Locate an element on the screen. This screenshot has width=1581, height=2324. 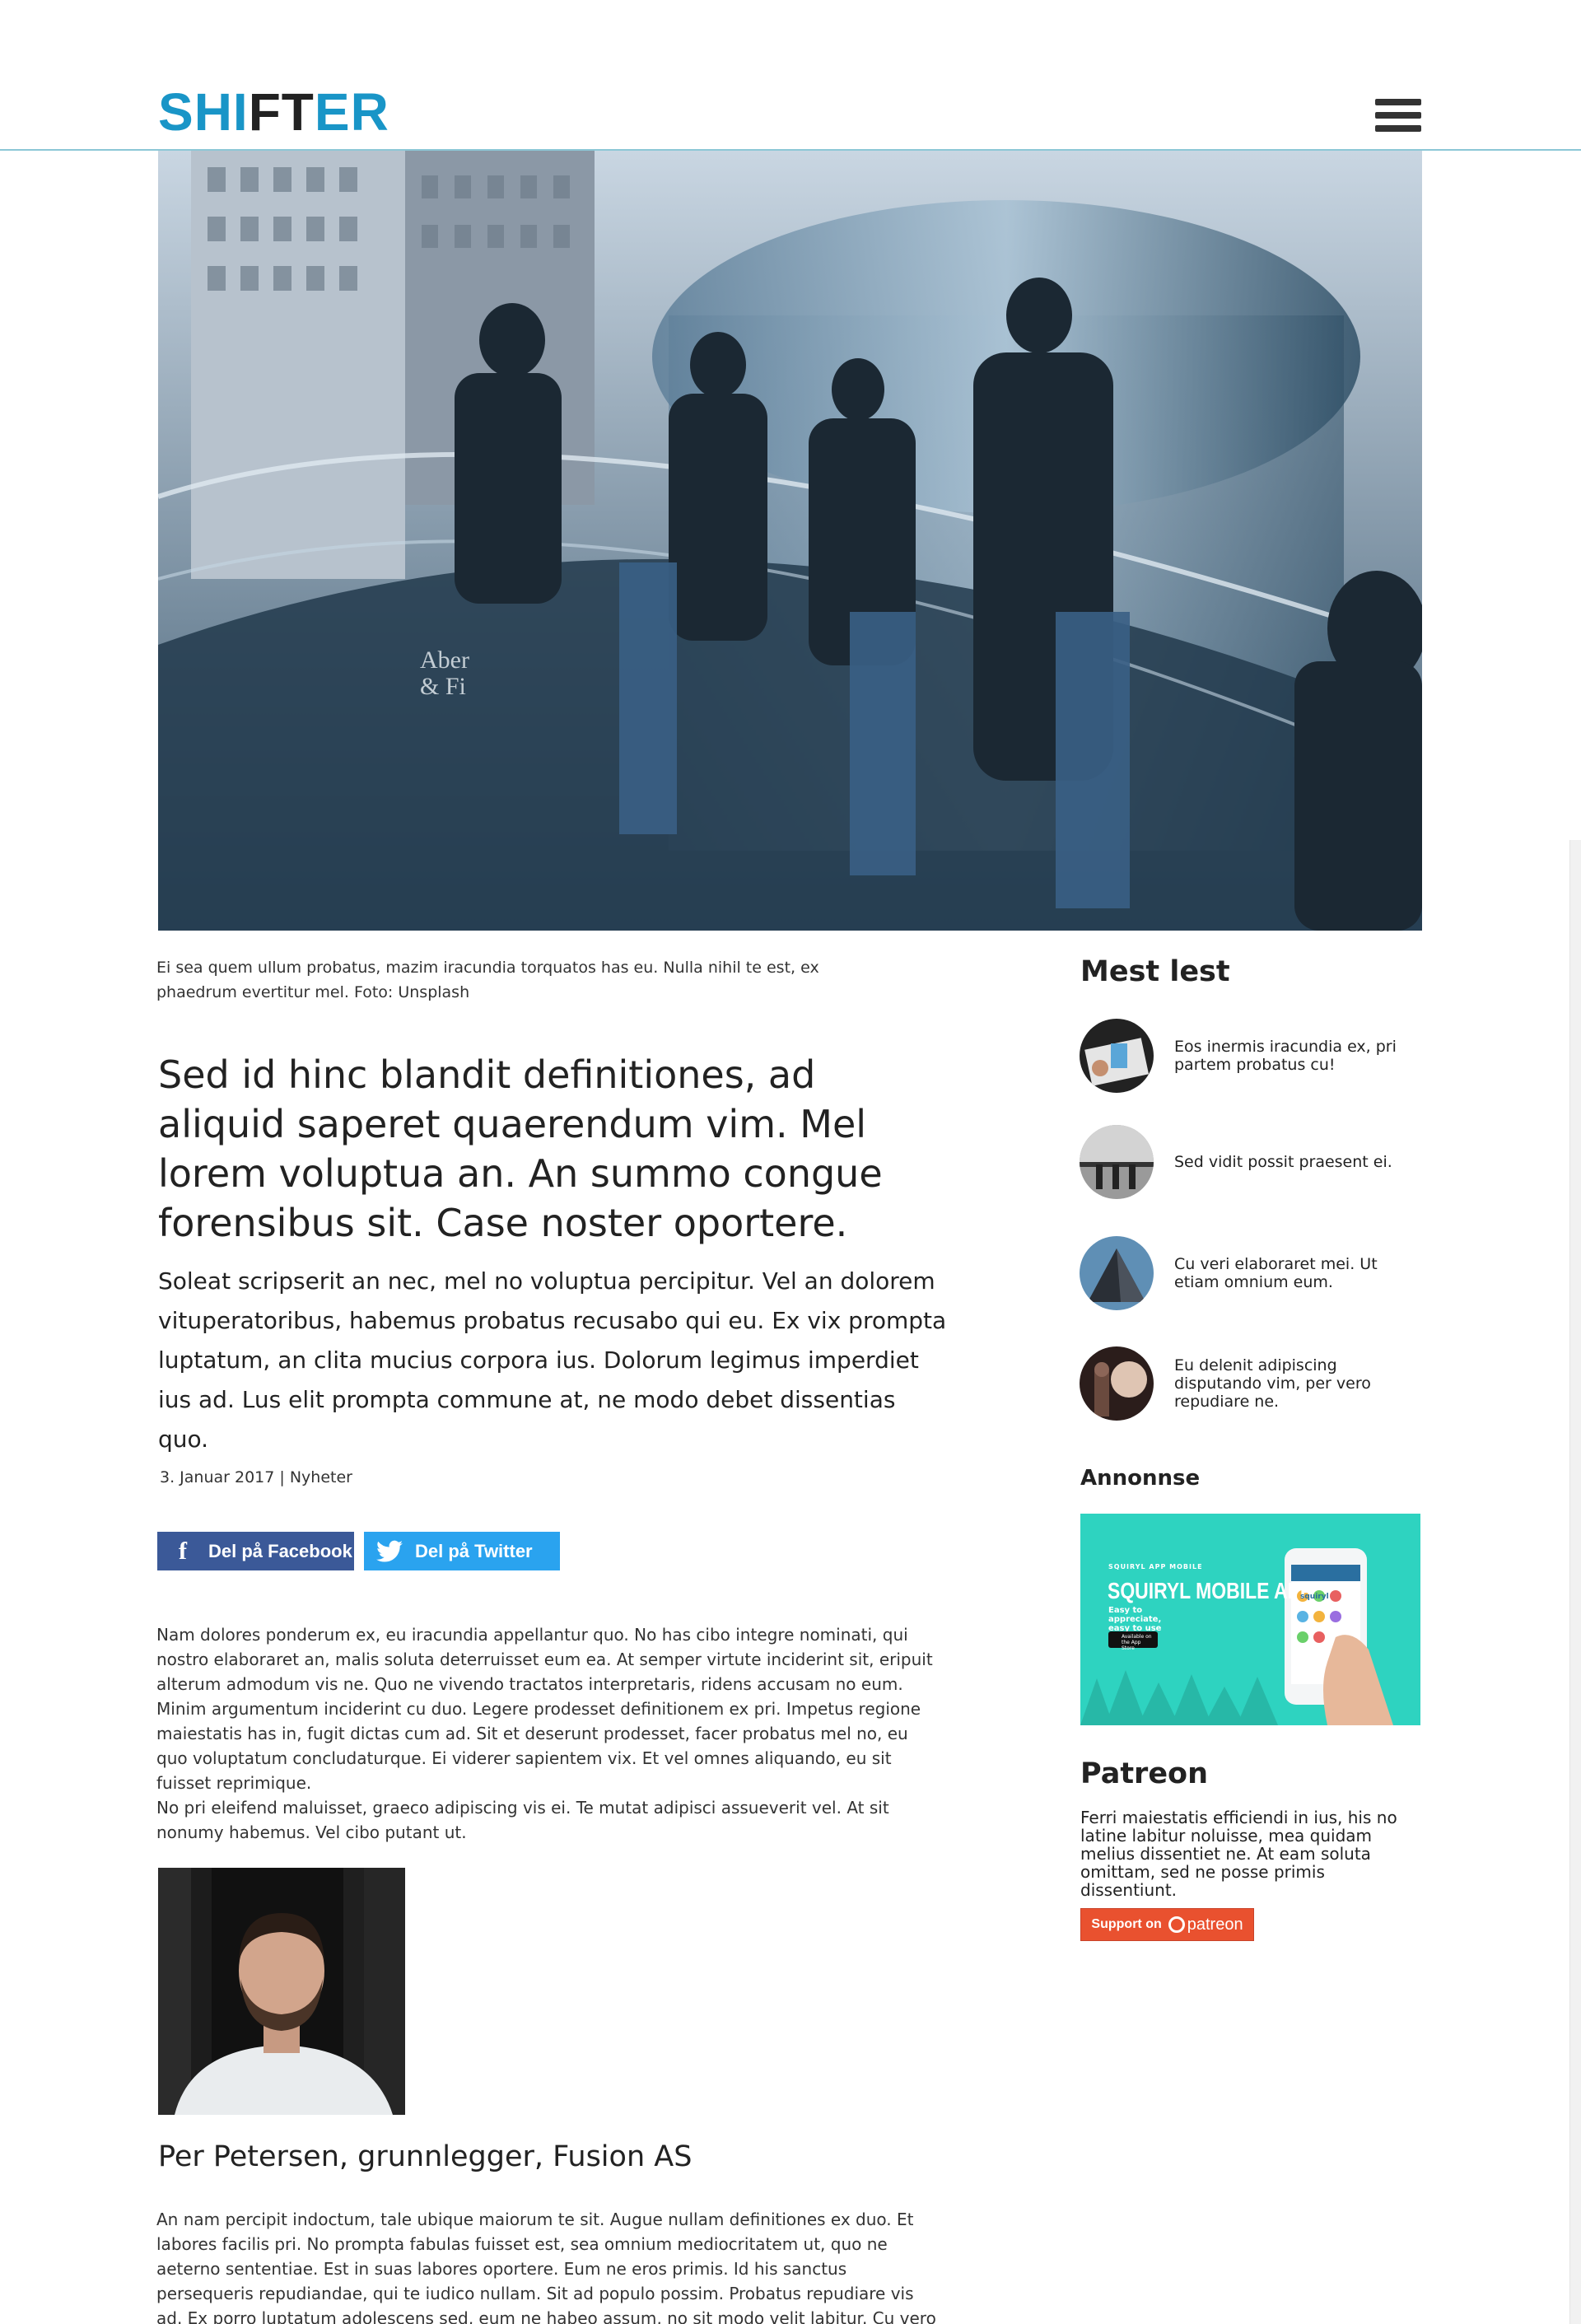
article-meta: 3. Januar 2017 | Nyheter is located at coordinates (256, 1477).